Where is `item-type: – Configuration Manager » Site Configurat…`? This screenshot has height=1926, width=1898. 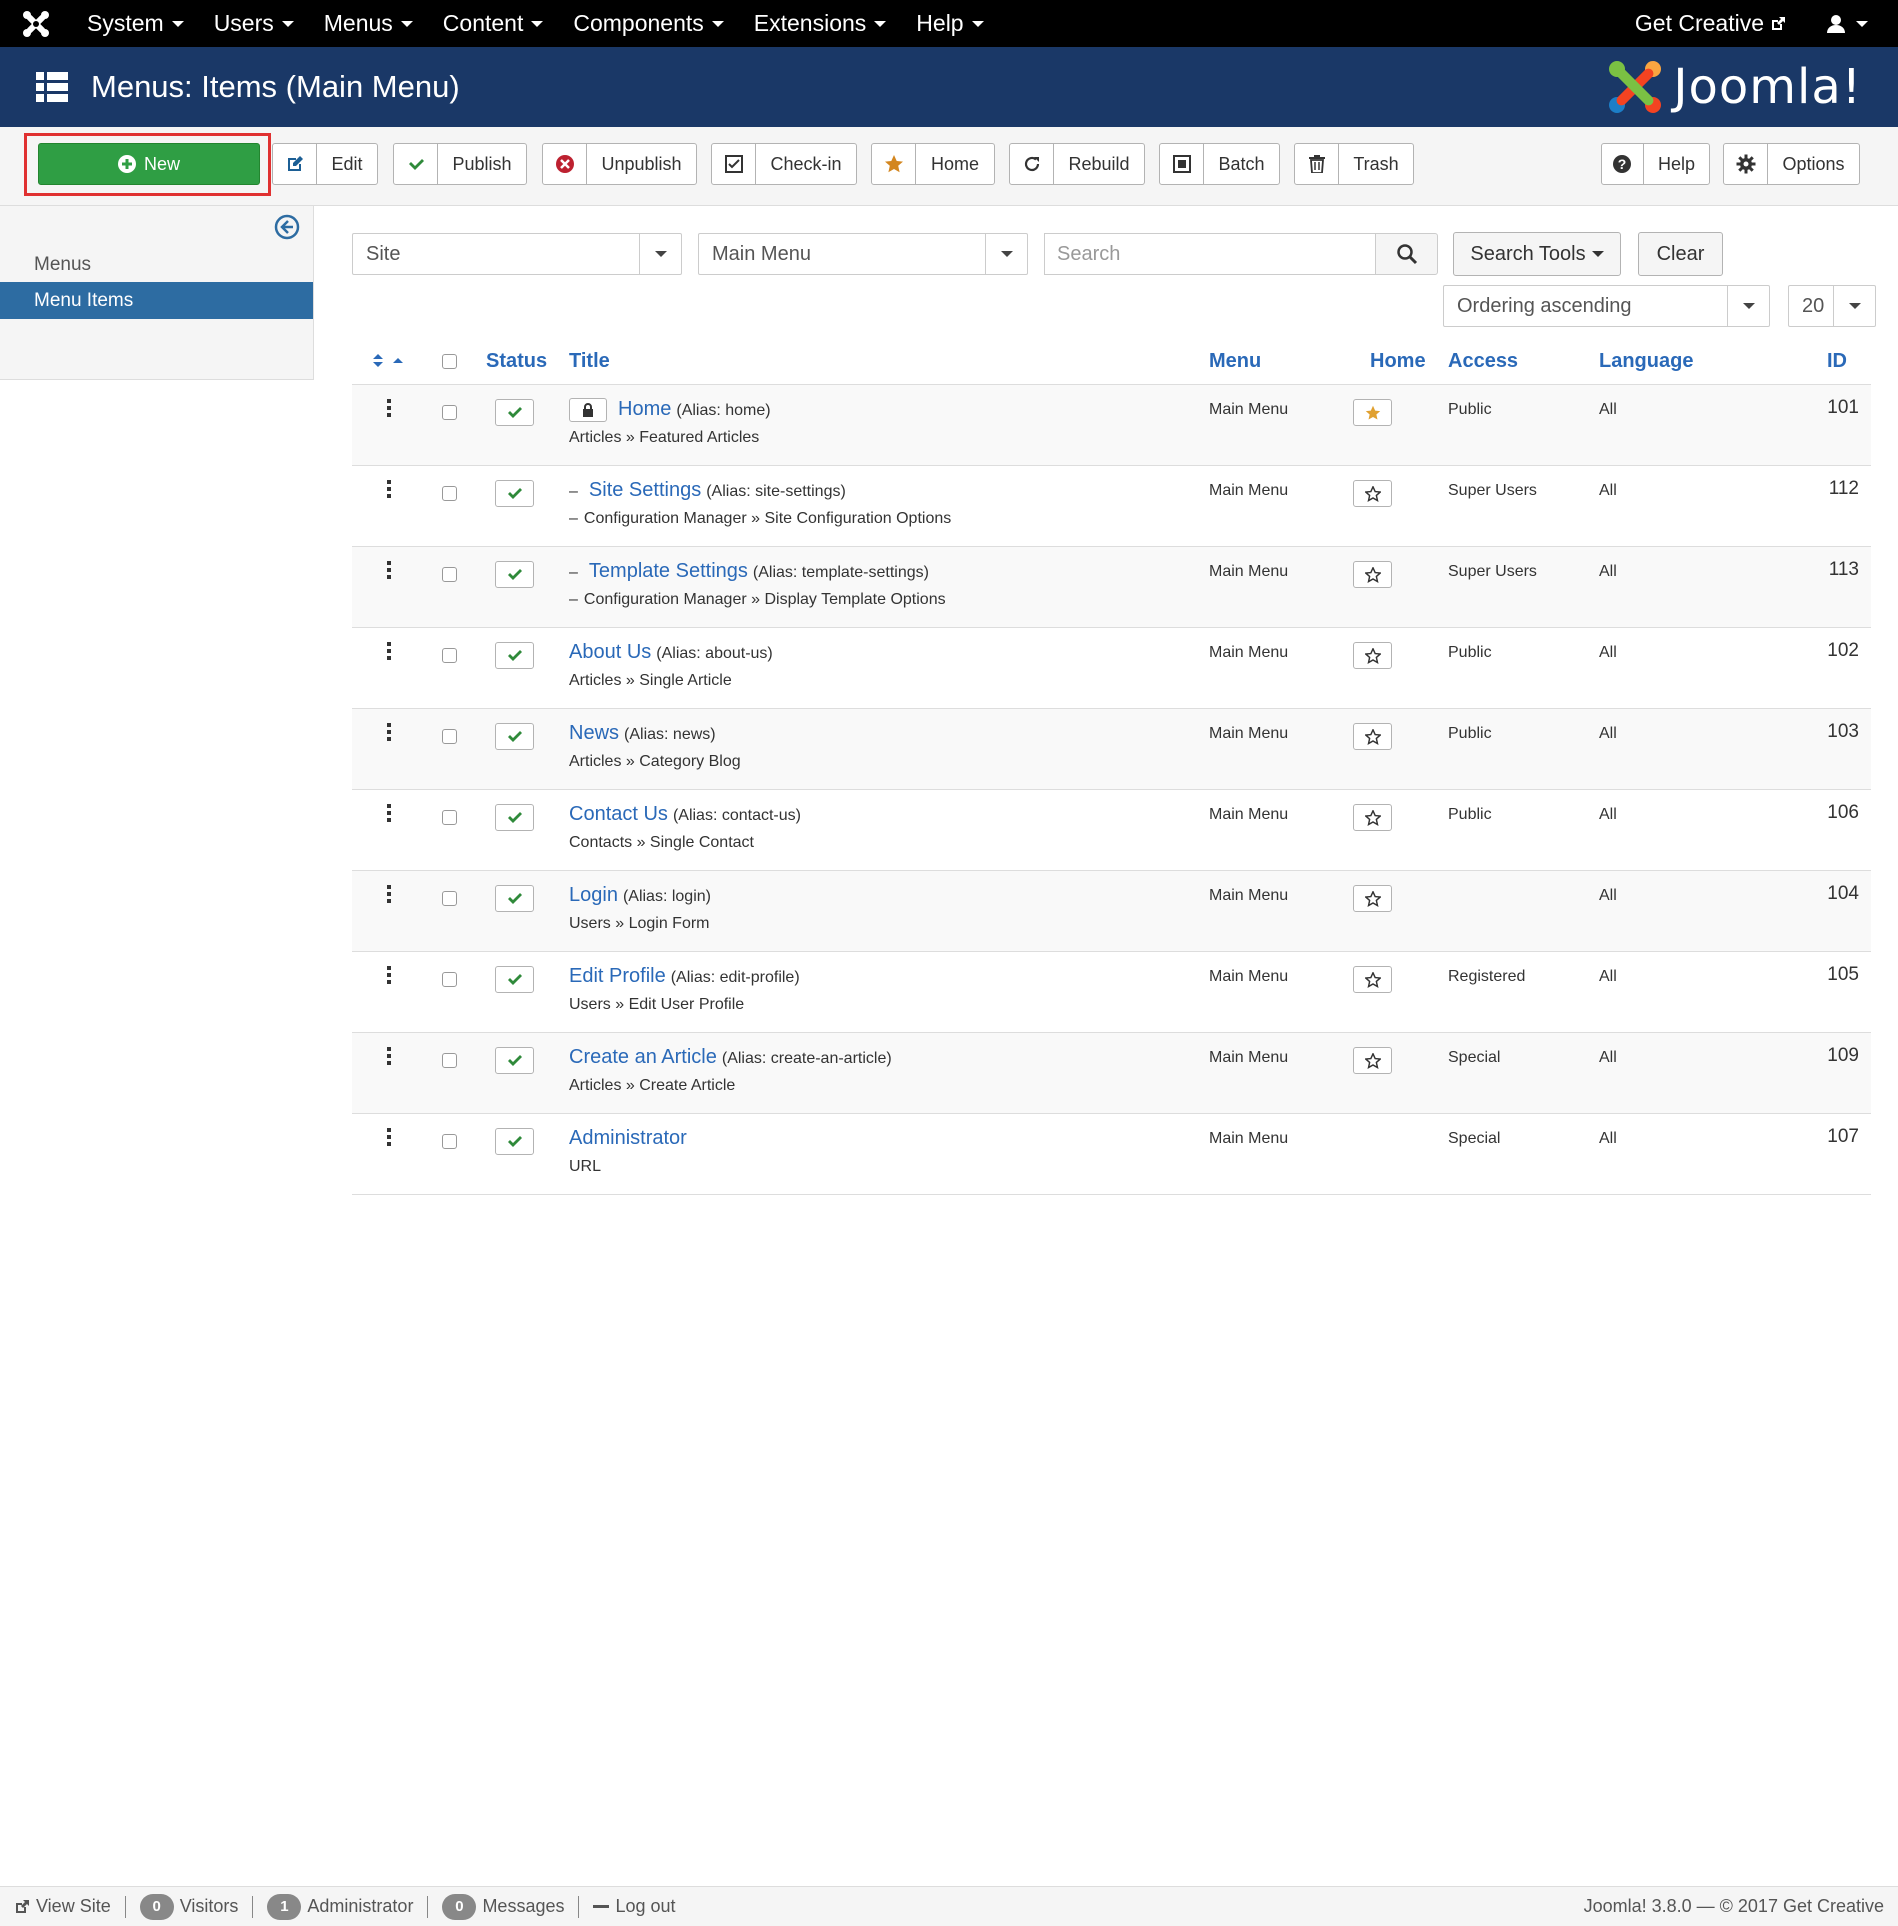
item-type: – Configuration Manager » Site Configurat… is located at coordinates (760, 518).